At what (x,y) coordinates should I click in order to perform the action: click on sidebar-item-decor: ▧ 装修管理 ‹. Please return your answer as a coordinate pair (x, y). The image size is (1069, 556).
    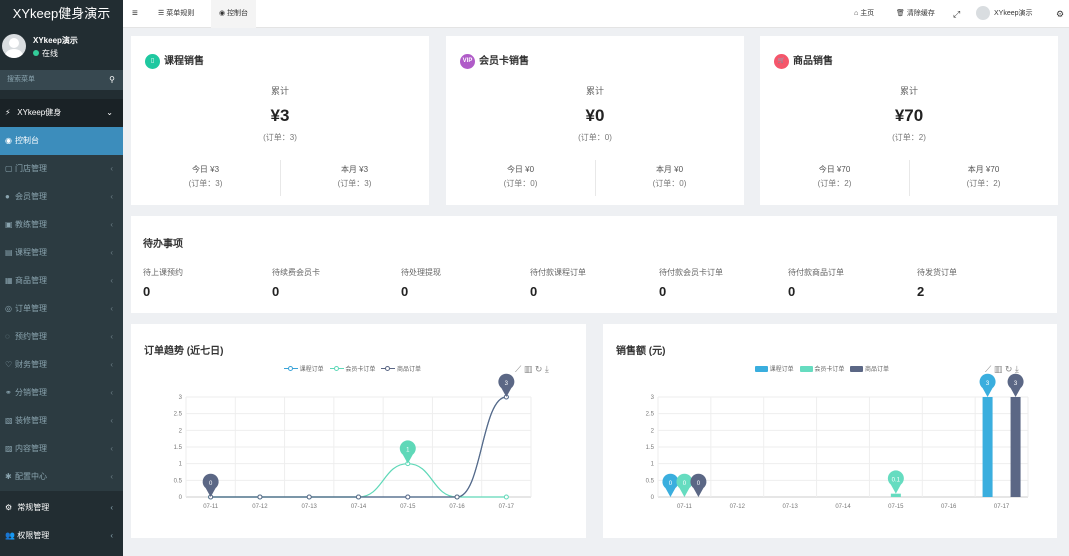
    Looking at the image, I should click on (61, 421).